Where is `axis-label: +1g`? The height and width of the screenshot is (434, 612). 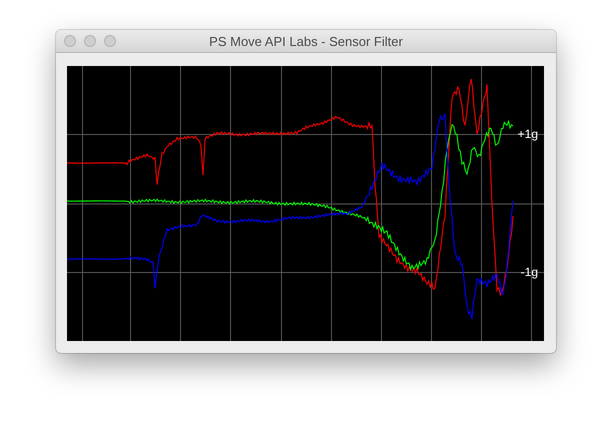
axis-label: +1g is located at coordinates (528, 134).